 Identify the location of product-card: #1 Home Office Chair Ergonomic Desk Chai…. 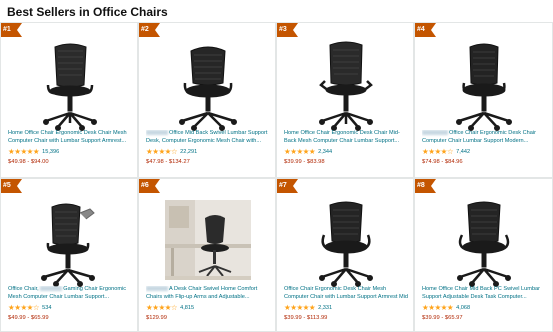
(69, 100).